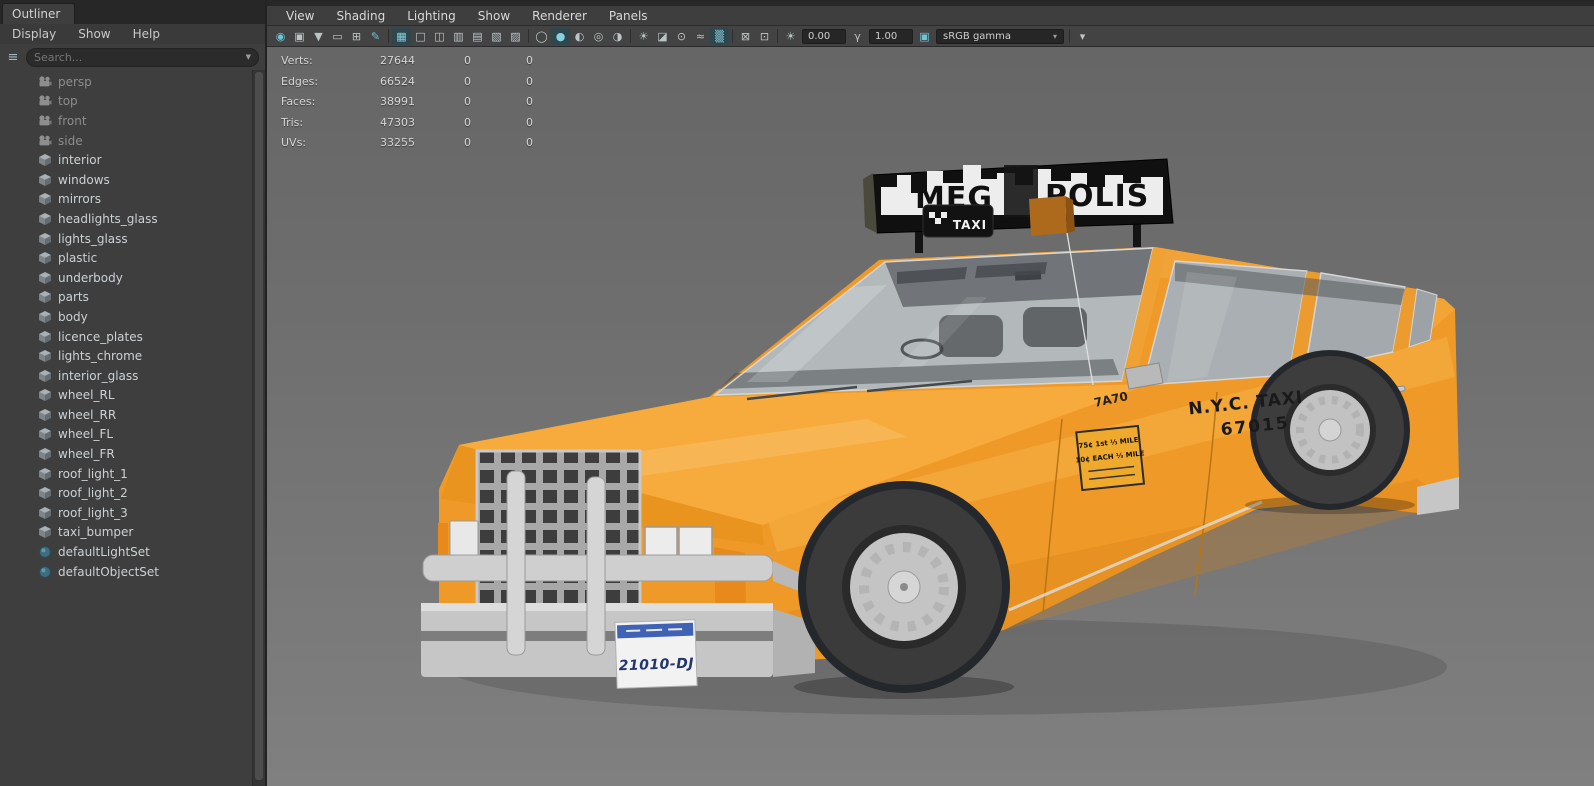  I want to click on outliner-item-side: side, so click(132, 141).